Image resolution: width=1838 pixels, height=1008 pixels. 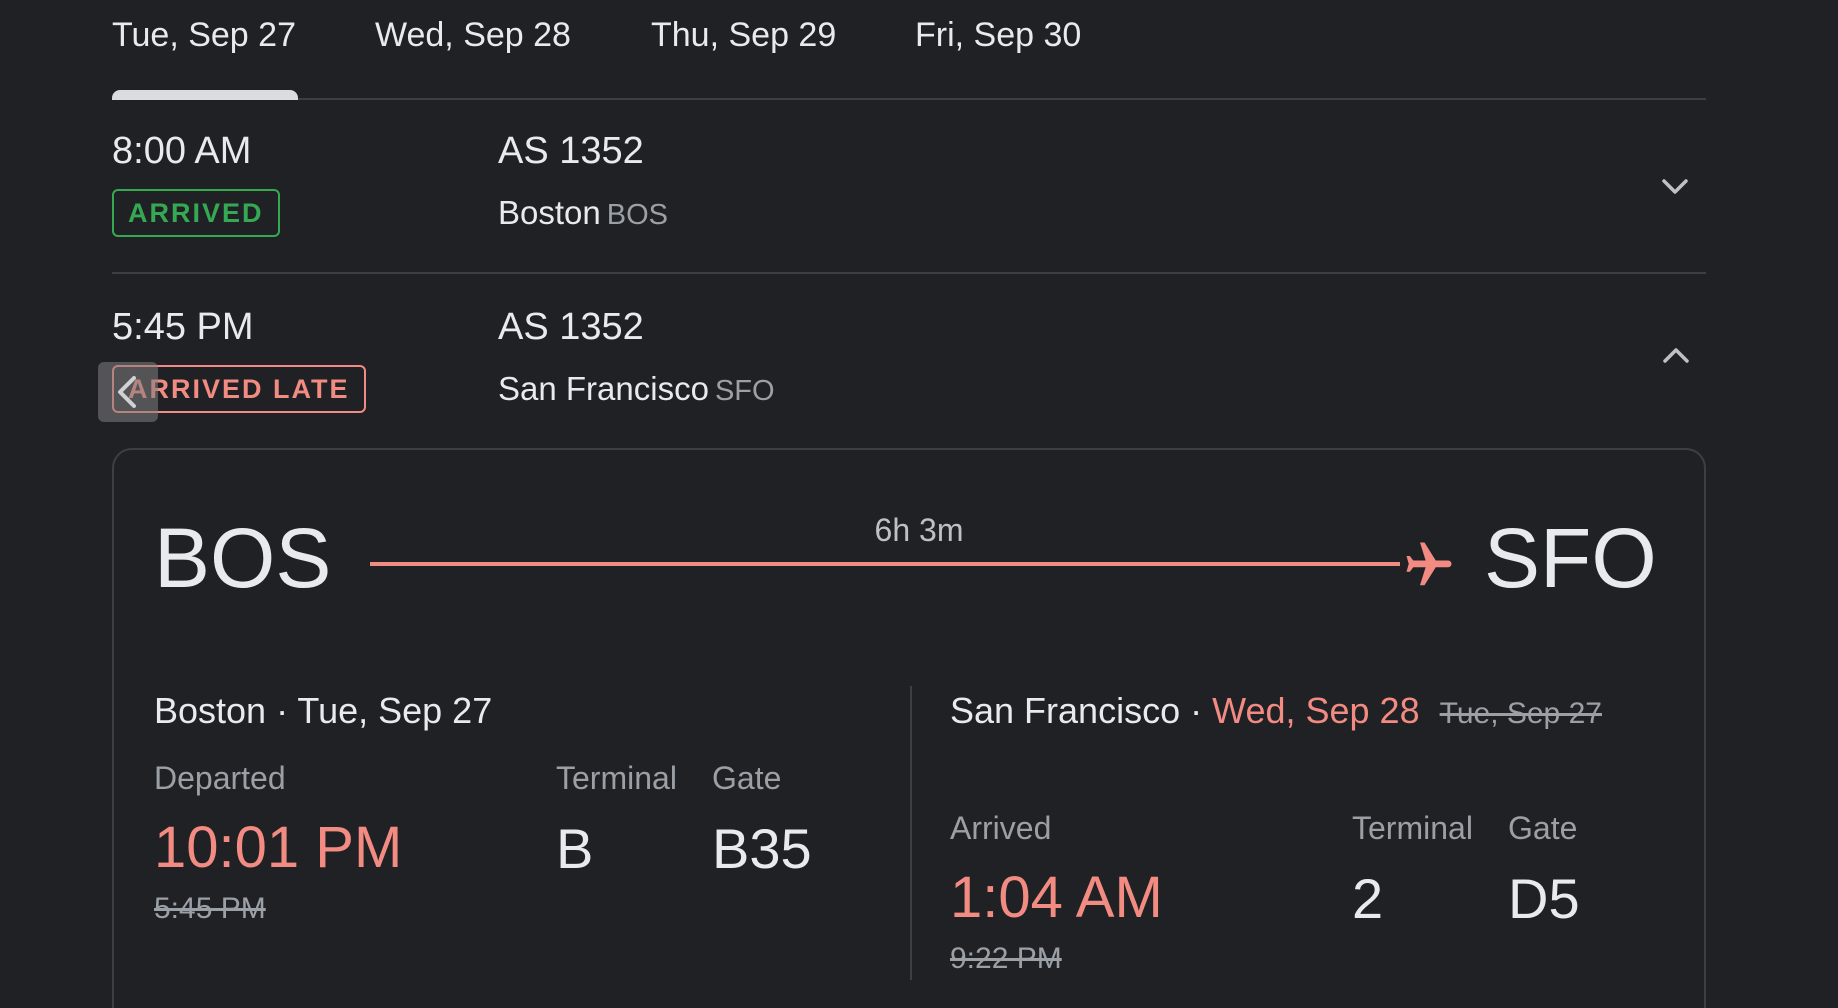 I want to click on departure-city-date: Boston · Tue, Sep 27, so click(x=323, y=710).